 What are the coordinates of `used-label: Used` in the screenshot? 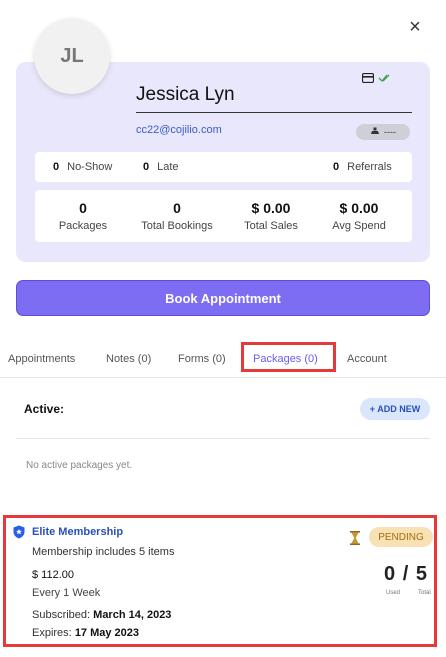 It's located at (393, 593).